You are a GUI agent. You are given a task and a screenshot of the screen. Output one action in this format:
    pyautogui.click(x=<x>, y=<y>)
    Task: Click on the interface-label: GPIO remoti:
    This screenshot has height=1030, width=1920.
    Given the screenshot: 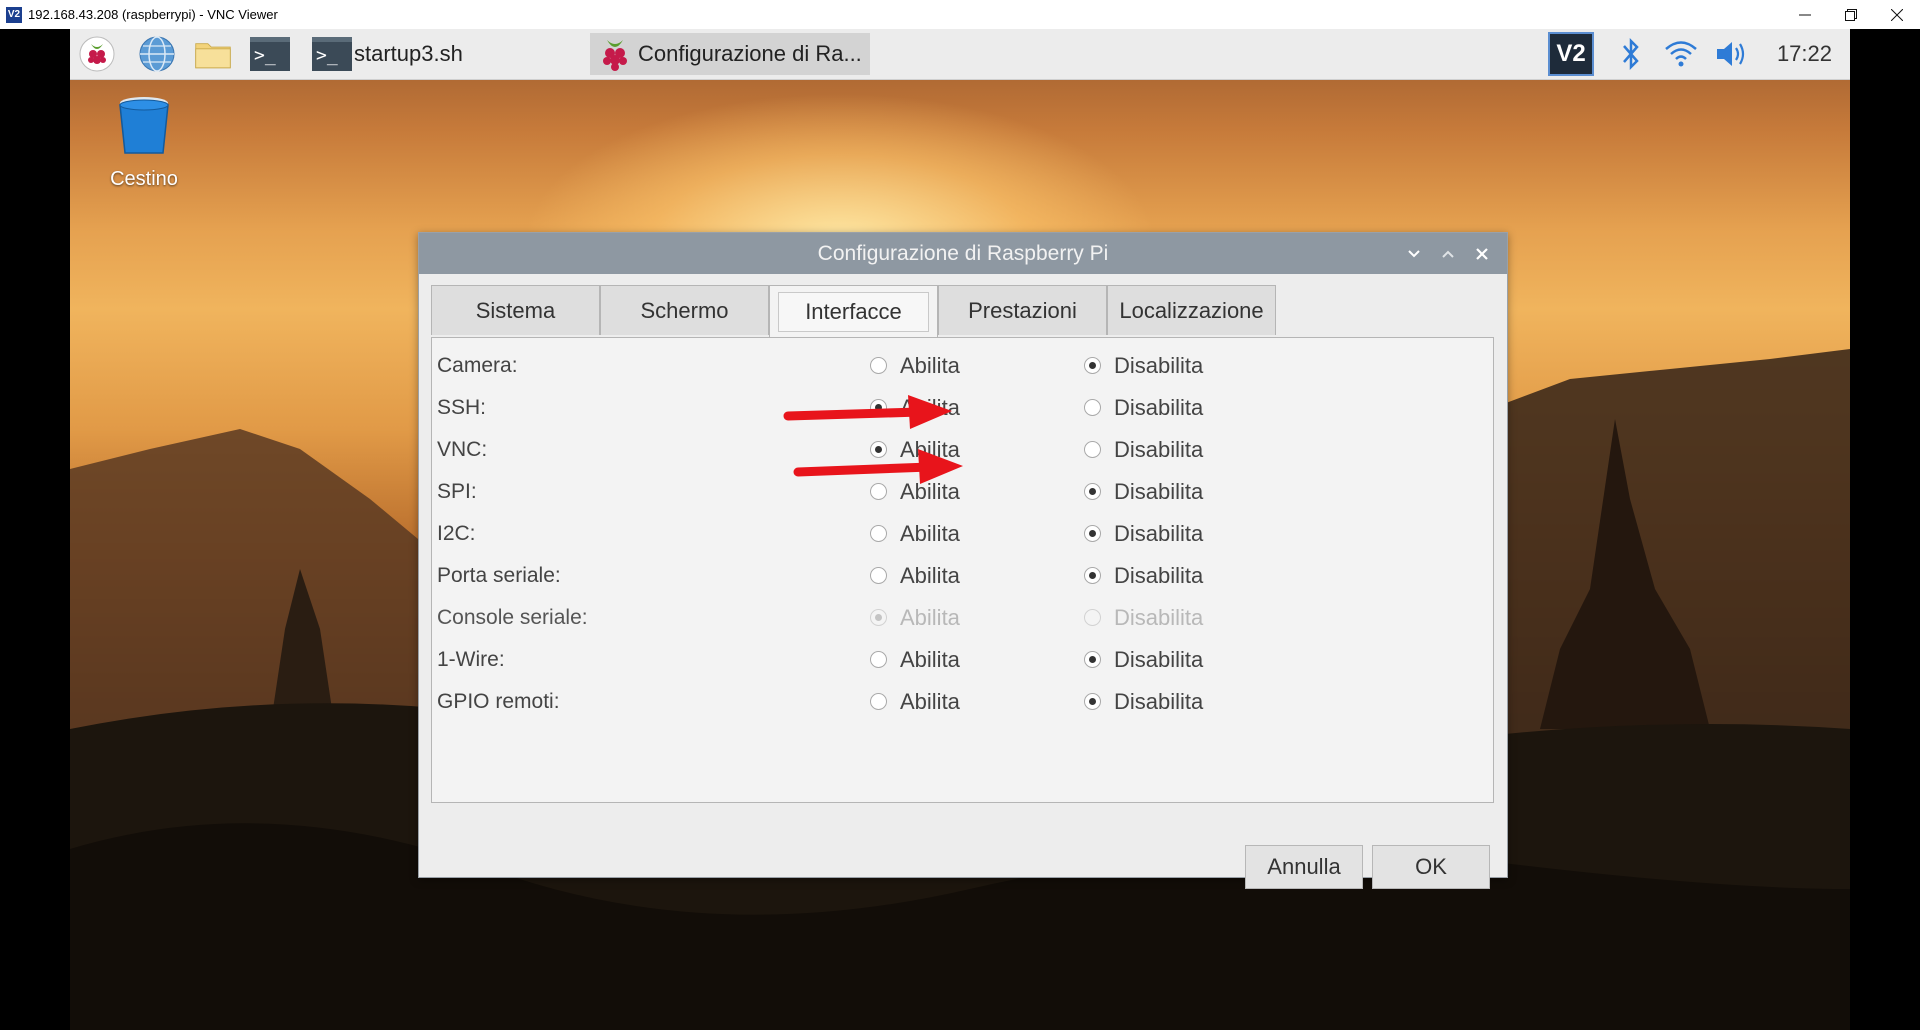 What is the action you would take?
    pyautogui.click(x=498, y=701)
    